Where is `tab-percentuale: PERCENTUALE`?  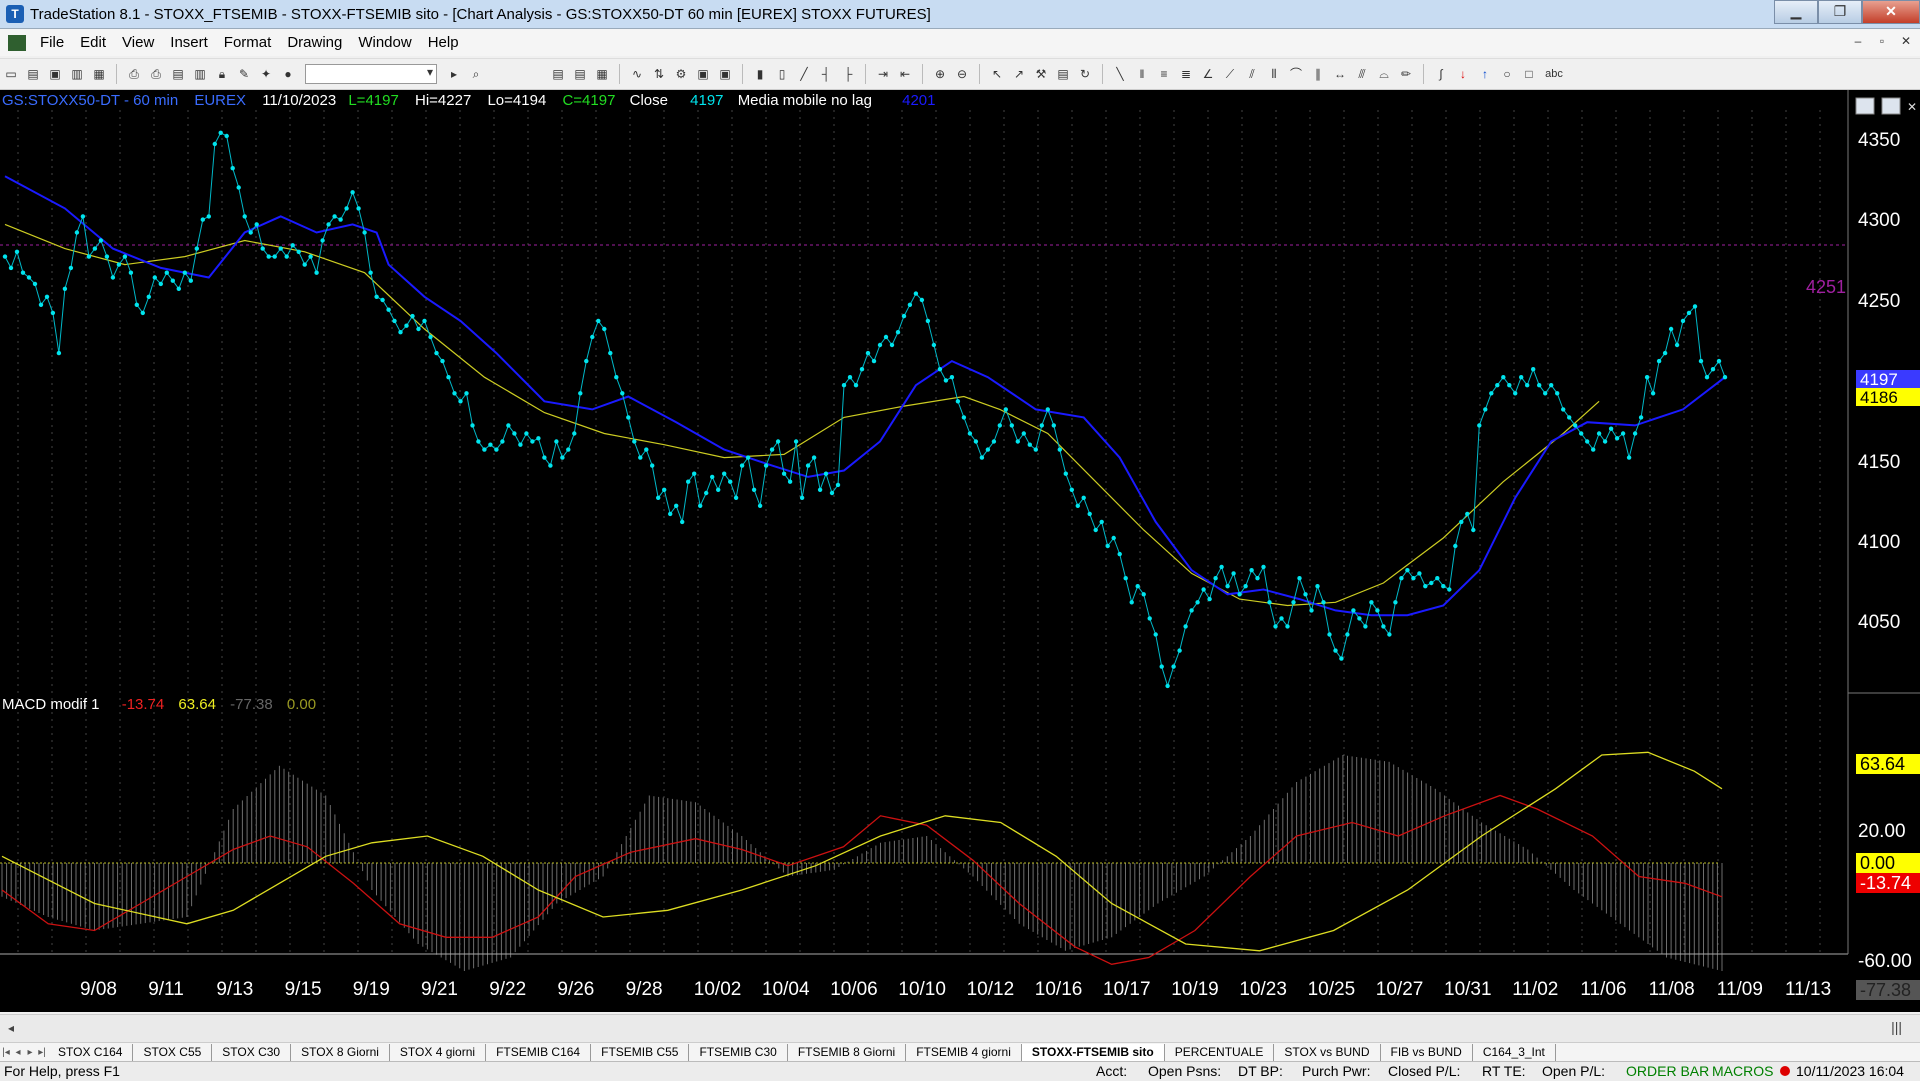
tab-percentuale: PERCENTUALE is located at coordinates (1220, 1052).